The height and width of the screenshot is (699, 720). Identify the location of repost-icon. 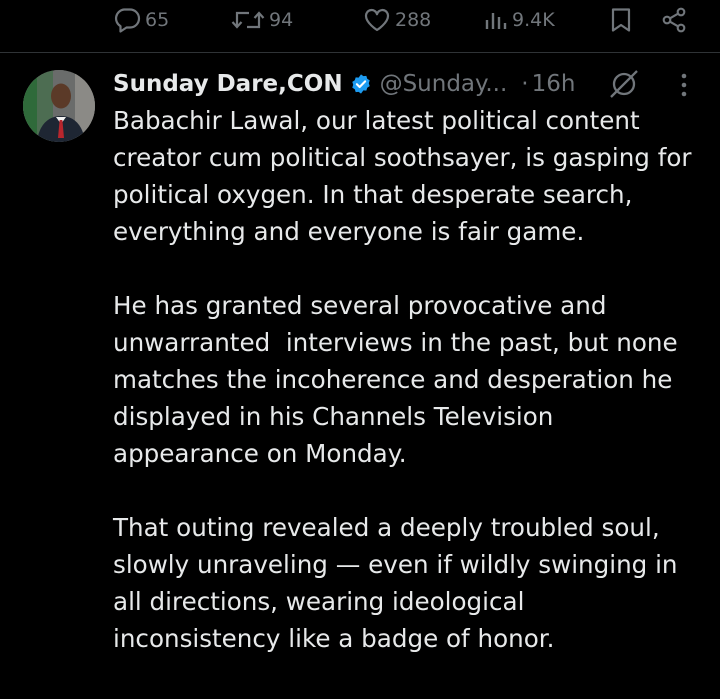
(248, 20).